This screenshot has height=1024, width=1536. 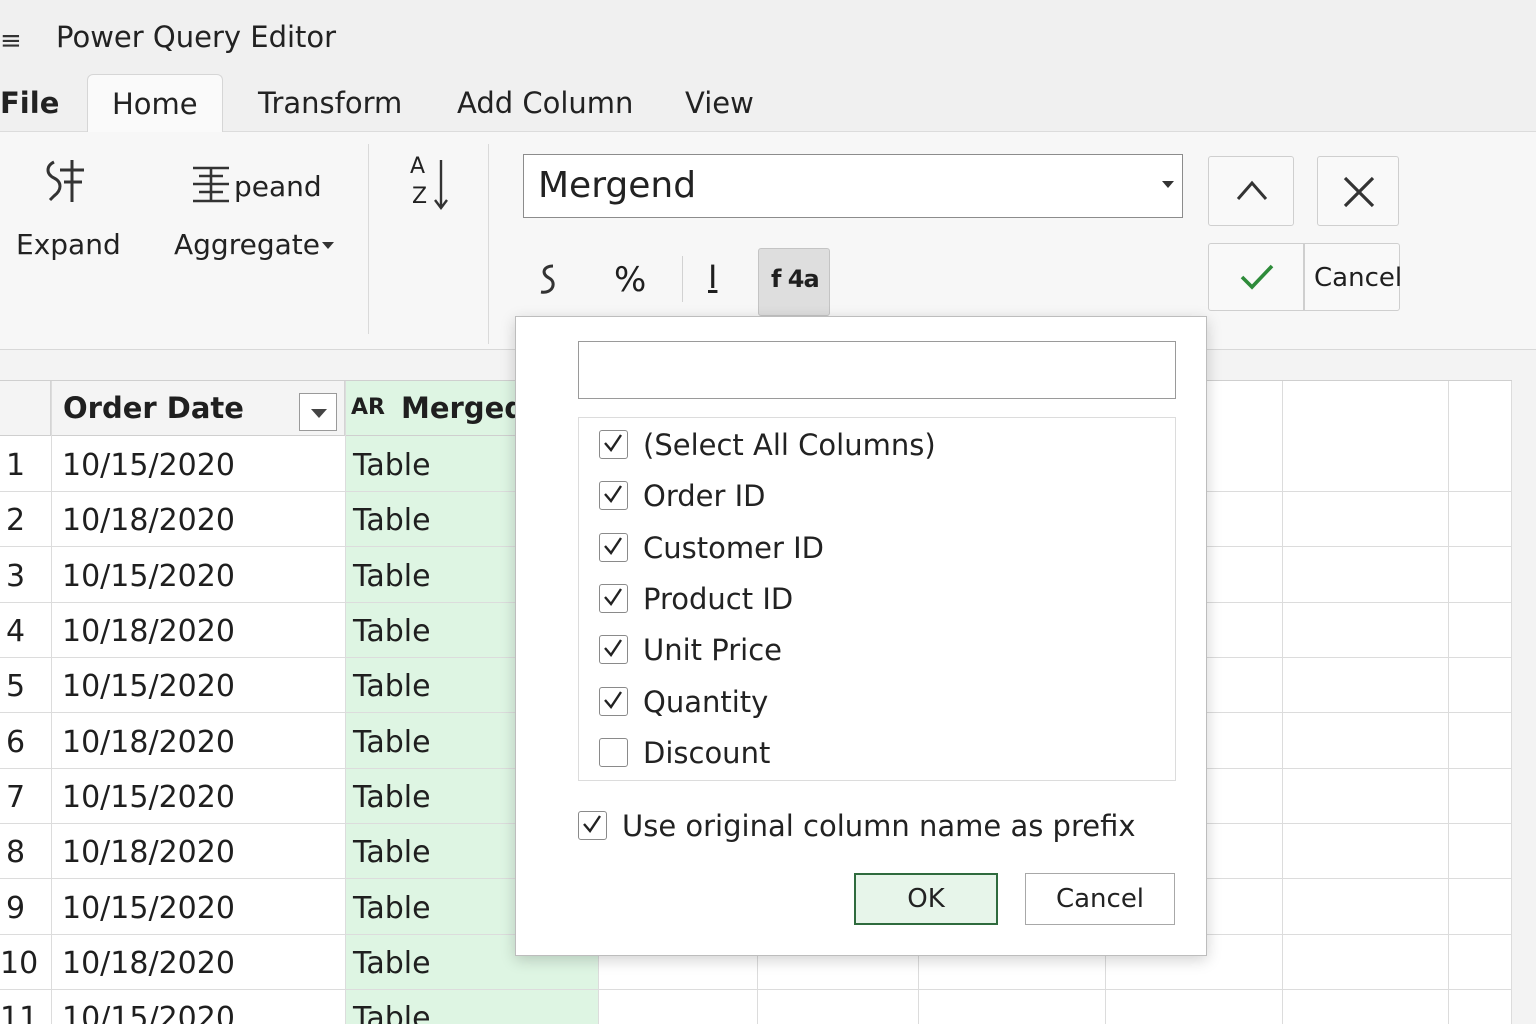 What do you see at coordinates (65, 210) in the screenshot?
I see `expand-button: Expand` at bounding box center [65, 210].